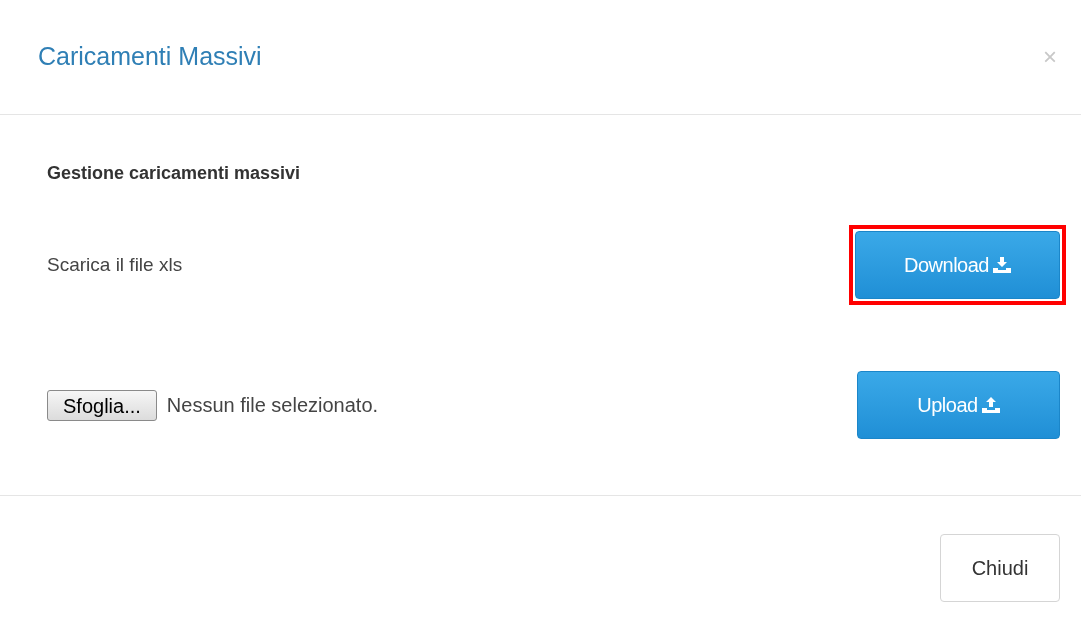  What do you see at coordinates (115, 264) in the screenshot?
I see `download-label: Scarica il file xls` at bounding box center [115, 264].